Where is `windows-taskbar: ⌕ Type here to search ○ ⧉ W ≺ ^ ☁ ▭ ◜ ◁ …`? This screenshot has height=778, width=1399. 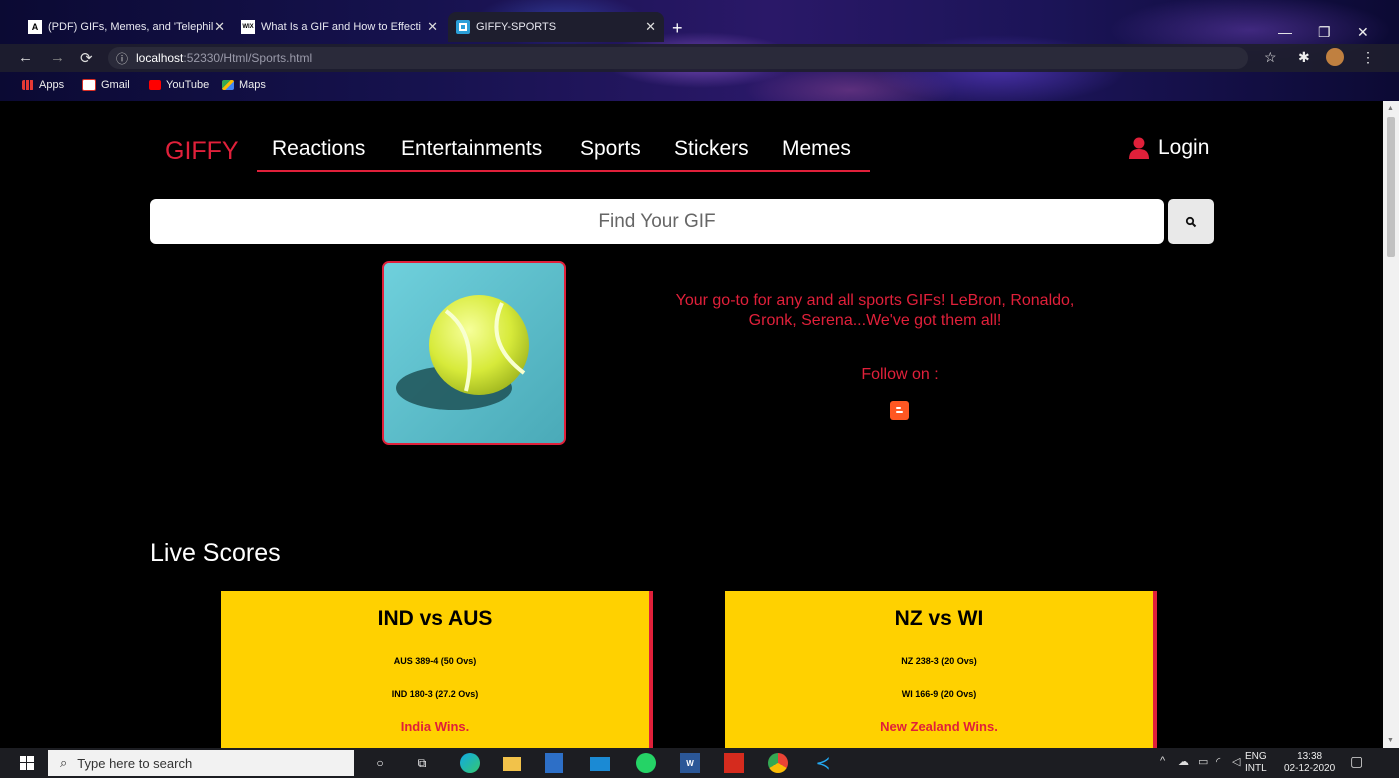 windows-taskbar: ⌕ Type here to search ○ ⧉ W ≺ ^ ☁ ▭ ◜ ◁ … is located at coordinates (699, 763).